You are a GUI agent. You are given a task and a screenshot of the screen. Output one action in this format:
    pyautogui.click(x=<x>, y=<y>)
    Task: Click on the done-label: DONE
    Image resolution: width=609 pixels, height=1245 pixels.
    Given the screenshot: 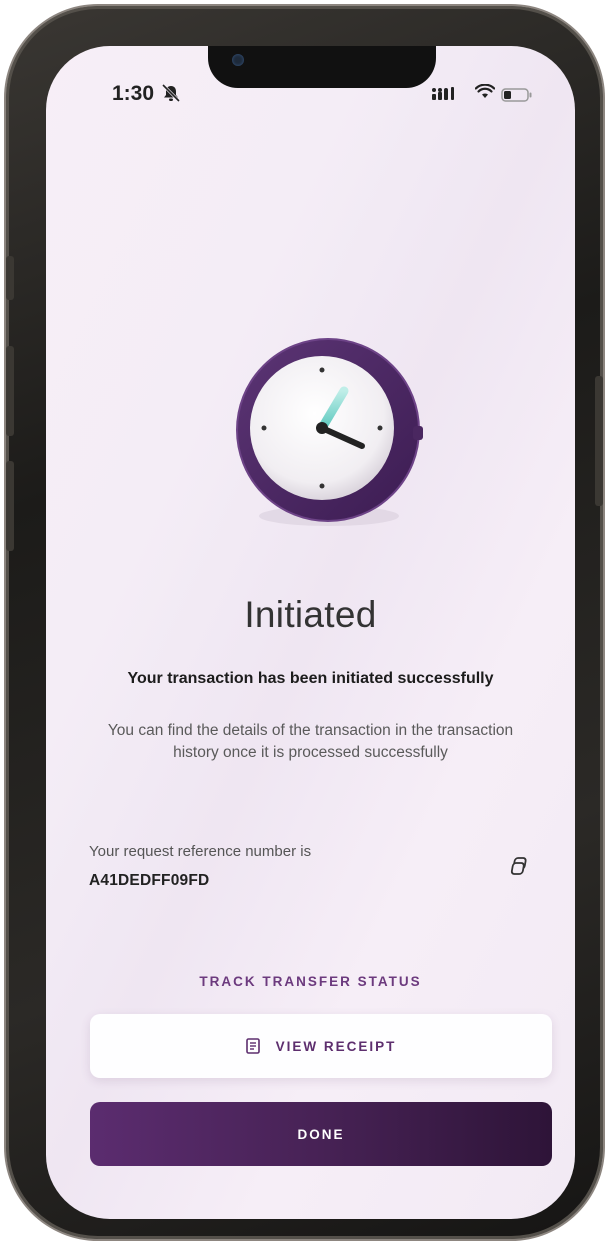 What is the action you would take?
    pyautogui.click(x=321, y=1134)
    